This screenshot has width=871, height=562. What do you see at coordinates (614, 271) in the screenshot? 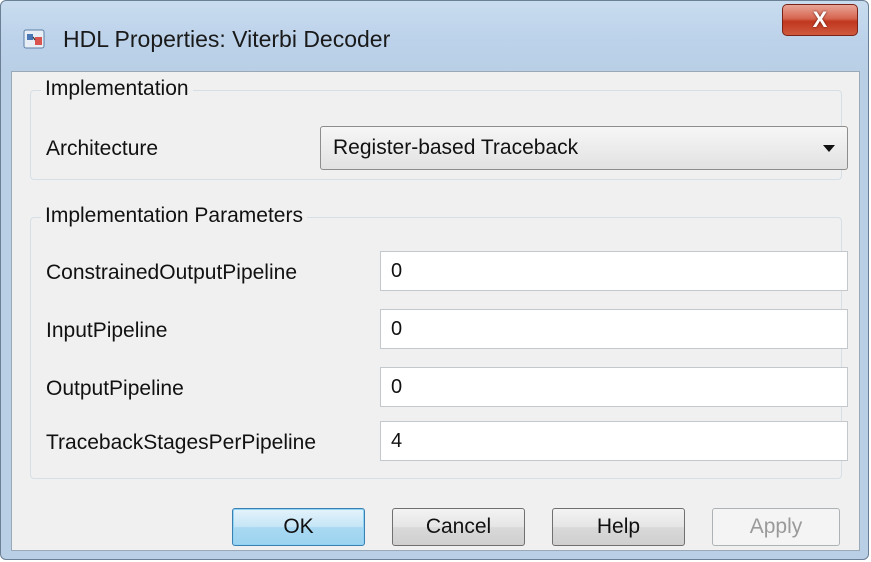
I see `param-input-constrained-output-pipeline: 0` at bounding box center [614, 271].